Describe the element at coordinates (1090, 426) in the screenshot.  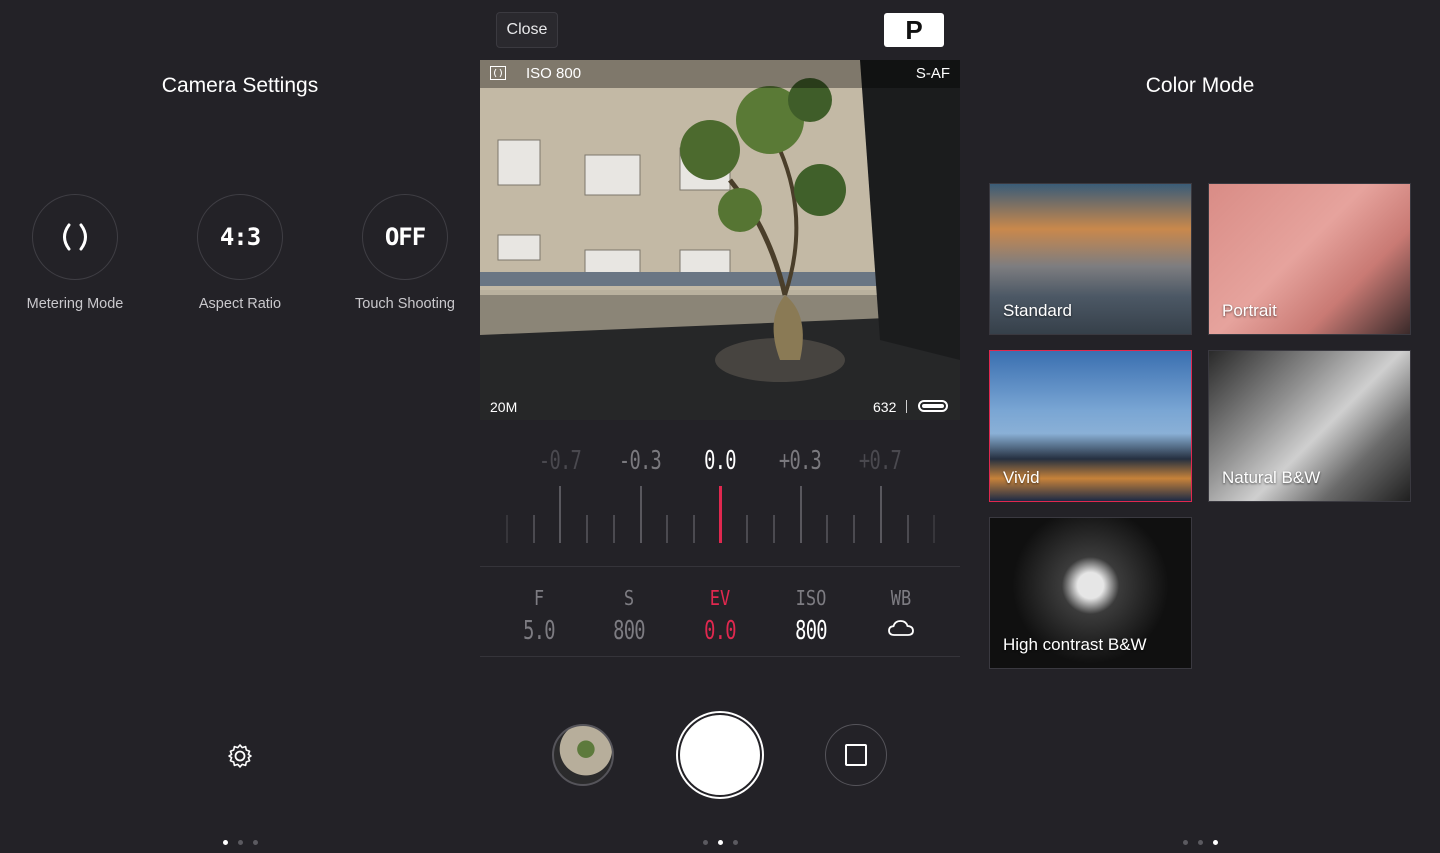
I see `color-mode-vivid: Vivid` at that location.